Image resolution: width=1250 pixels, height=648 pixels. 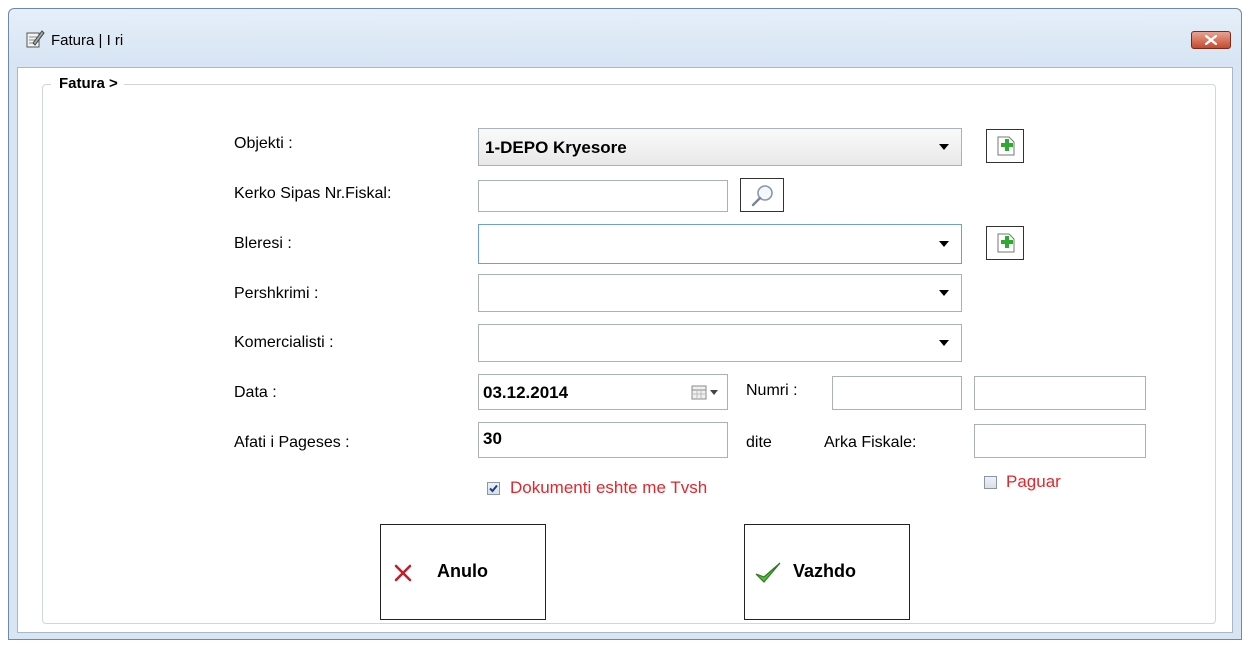 What do you see at coordinates (772, 390) in the screenshot?
I see `numri-label: Numri :` at bounding box center [772, 390].